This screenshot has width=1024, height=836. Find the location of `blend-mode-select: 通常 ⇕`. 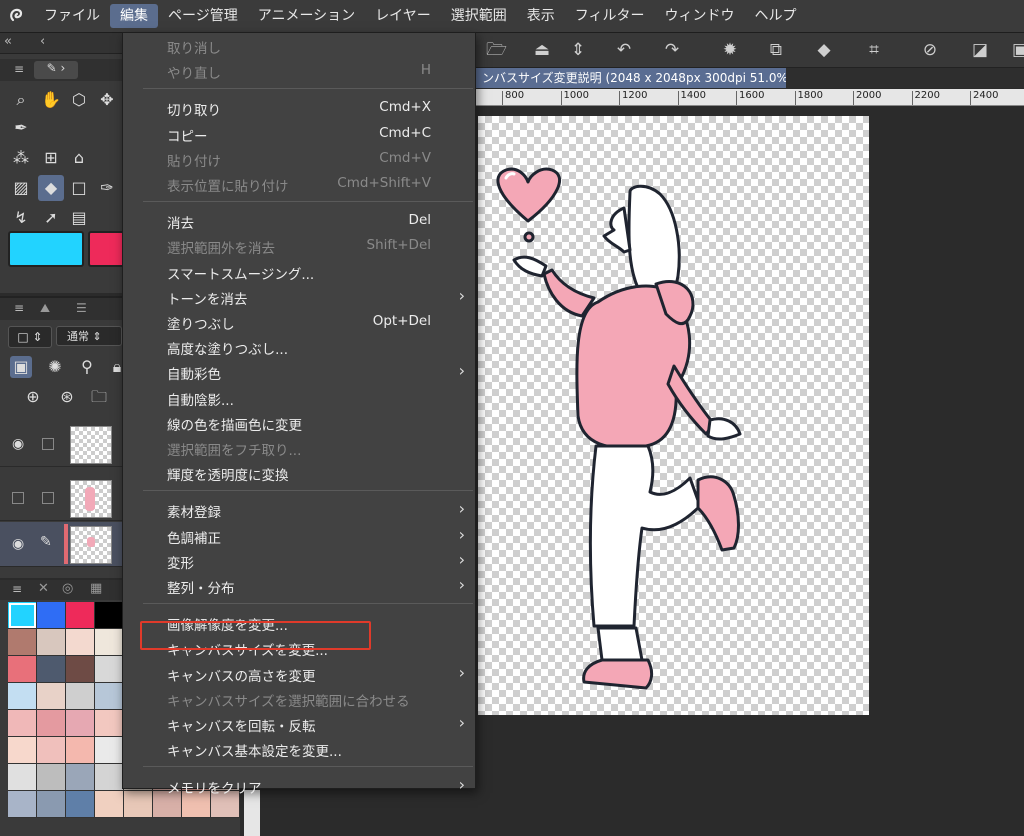

blend-mode-select: 通常 ⇕ is located at coordinates (89, 336).